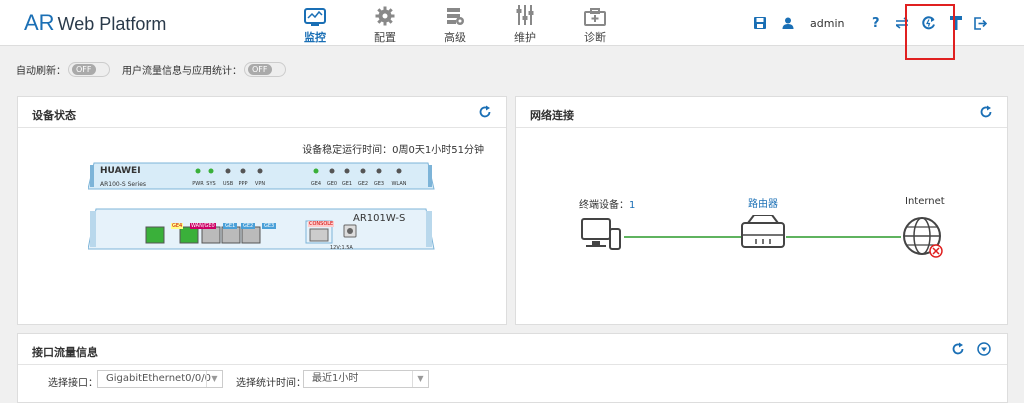  I want to click on port-ge1, so click(211, 235).